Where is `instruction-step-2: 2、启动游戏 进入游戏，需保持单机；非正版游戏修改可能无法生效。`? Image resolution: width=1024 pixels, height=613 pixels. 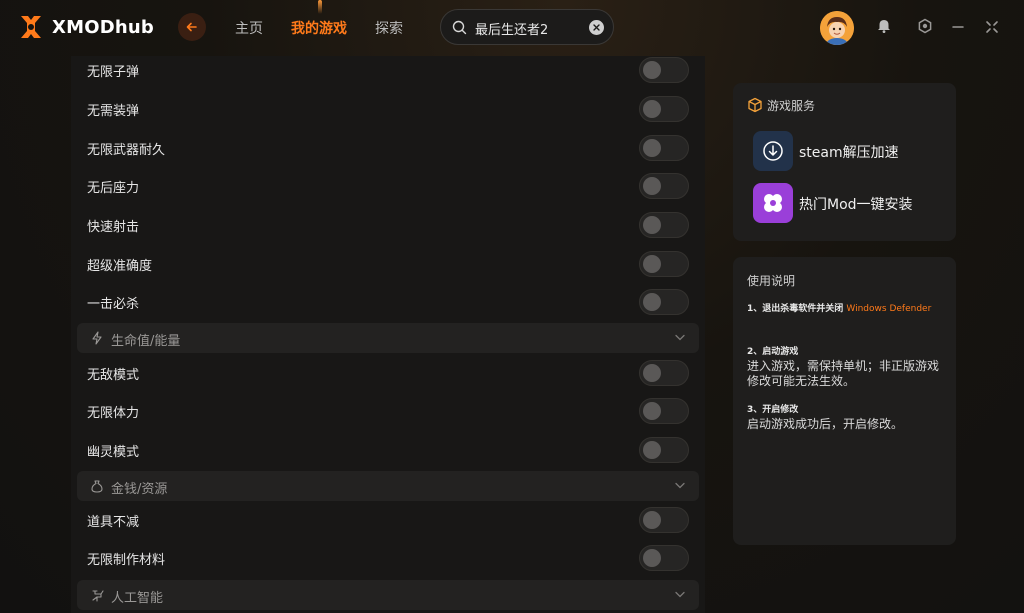 instruction-step-2: 2、启动游戏 进入游戏，需保持单机；非正版游戏修改可能无法生效。 is located at coordinates (847, 367).